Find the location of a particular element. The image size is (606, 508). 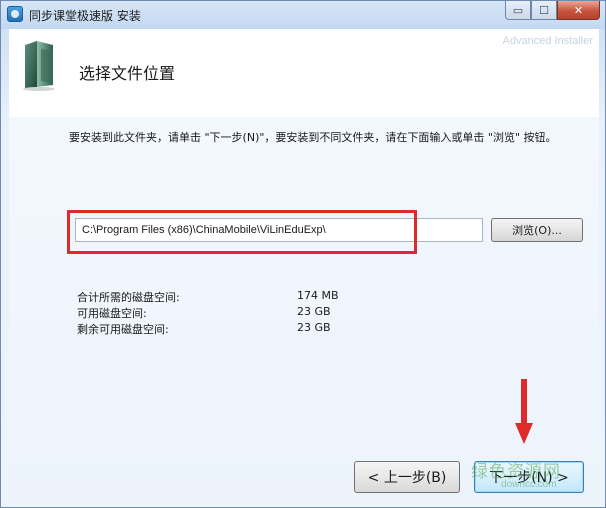

brand-label: Advanced Installer is located at coordinates (548, 41).